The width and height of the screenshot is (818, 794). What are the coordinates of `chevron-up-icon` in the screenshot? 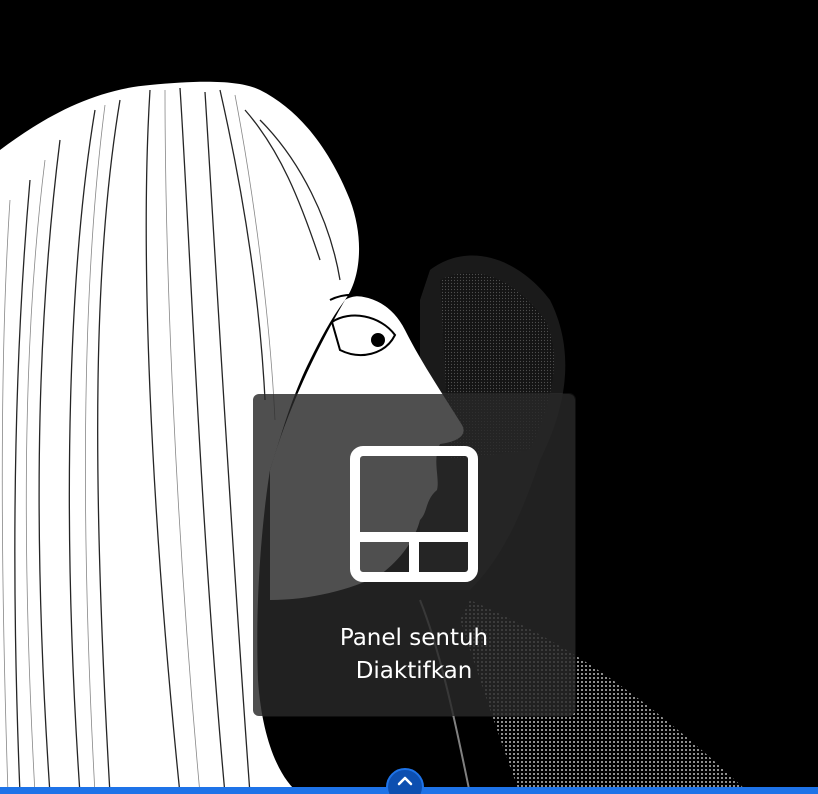 It's located at (405, 781).